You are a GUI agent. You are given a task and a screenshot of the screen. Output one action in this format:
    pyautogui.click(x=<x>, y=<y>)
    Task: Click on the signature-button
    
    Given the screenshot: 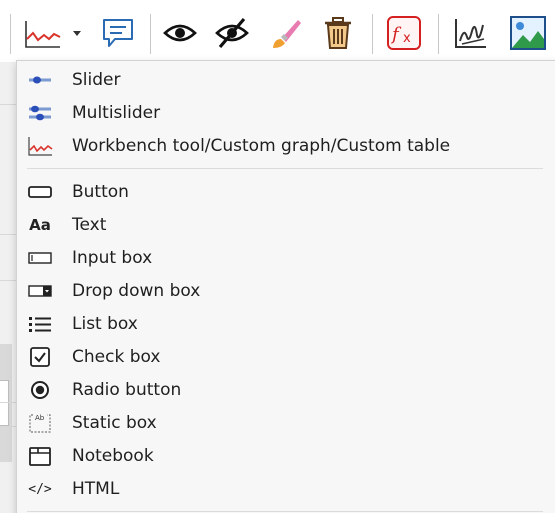 What is the action you would take?
    pyautogui.click(x=470, y=33)
    